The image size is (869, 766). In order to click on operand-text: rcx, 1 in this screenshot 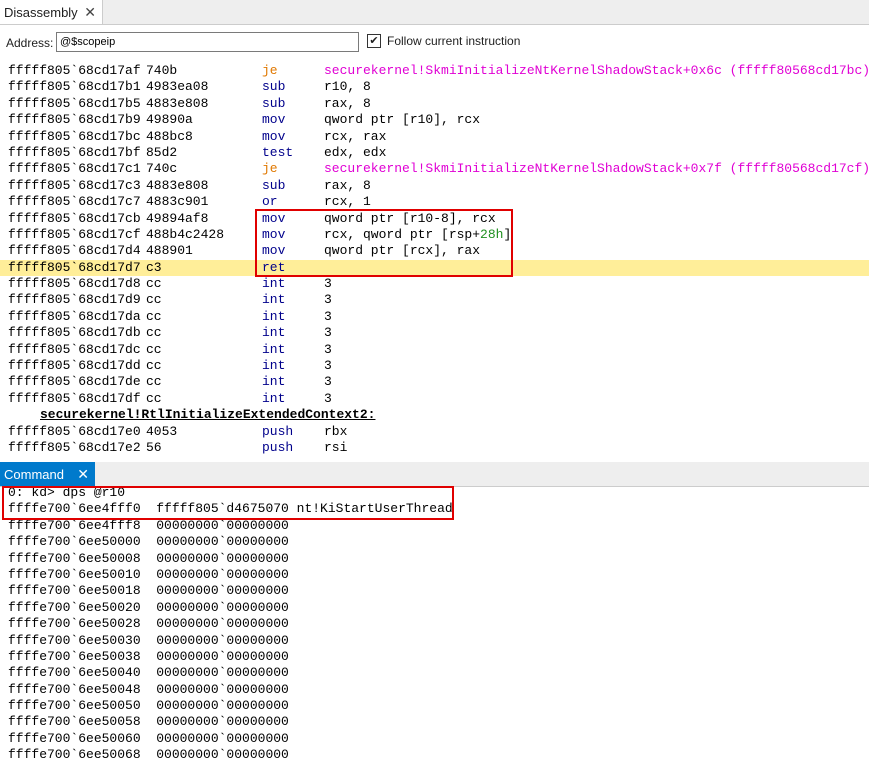, I will do `click(347, 202)`.